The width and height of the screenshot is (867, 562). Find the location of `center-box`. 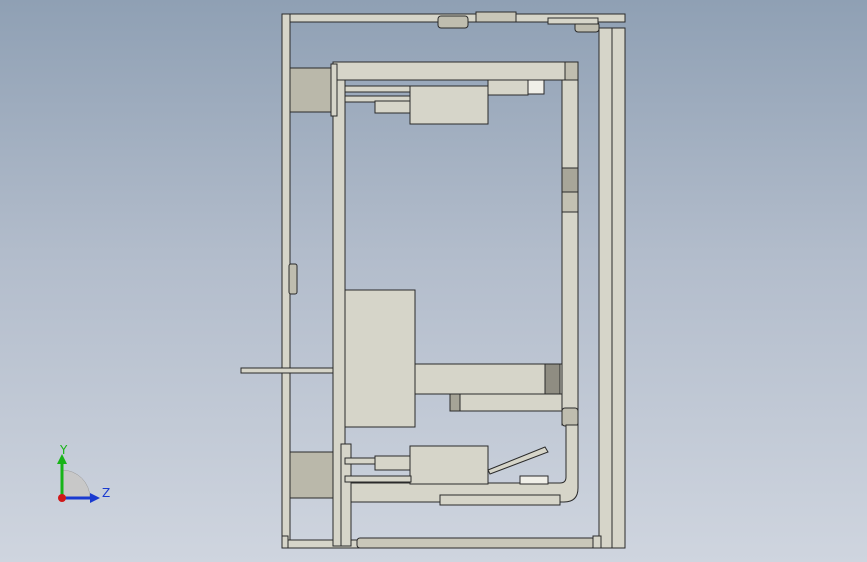

center-box is located at coordinates (380, 358).